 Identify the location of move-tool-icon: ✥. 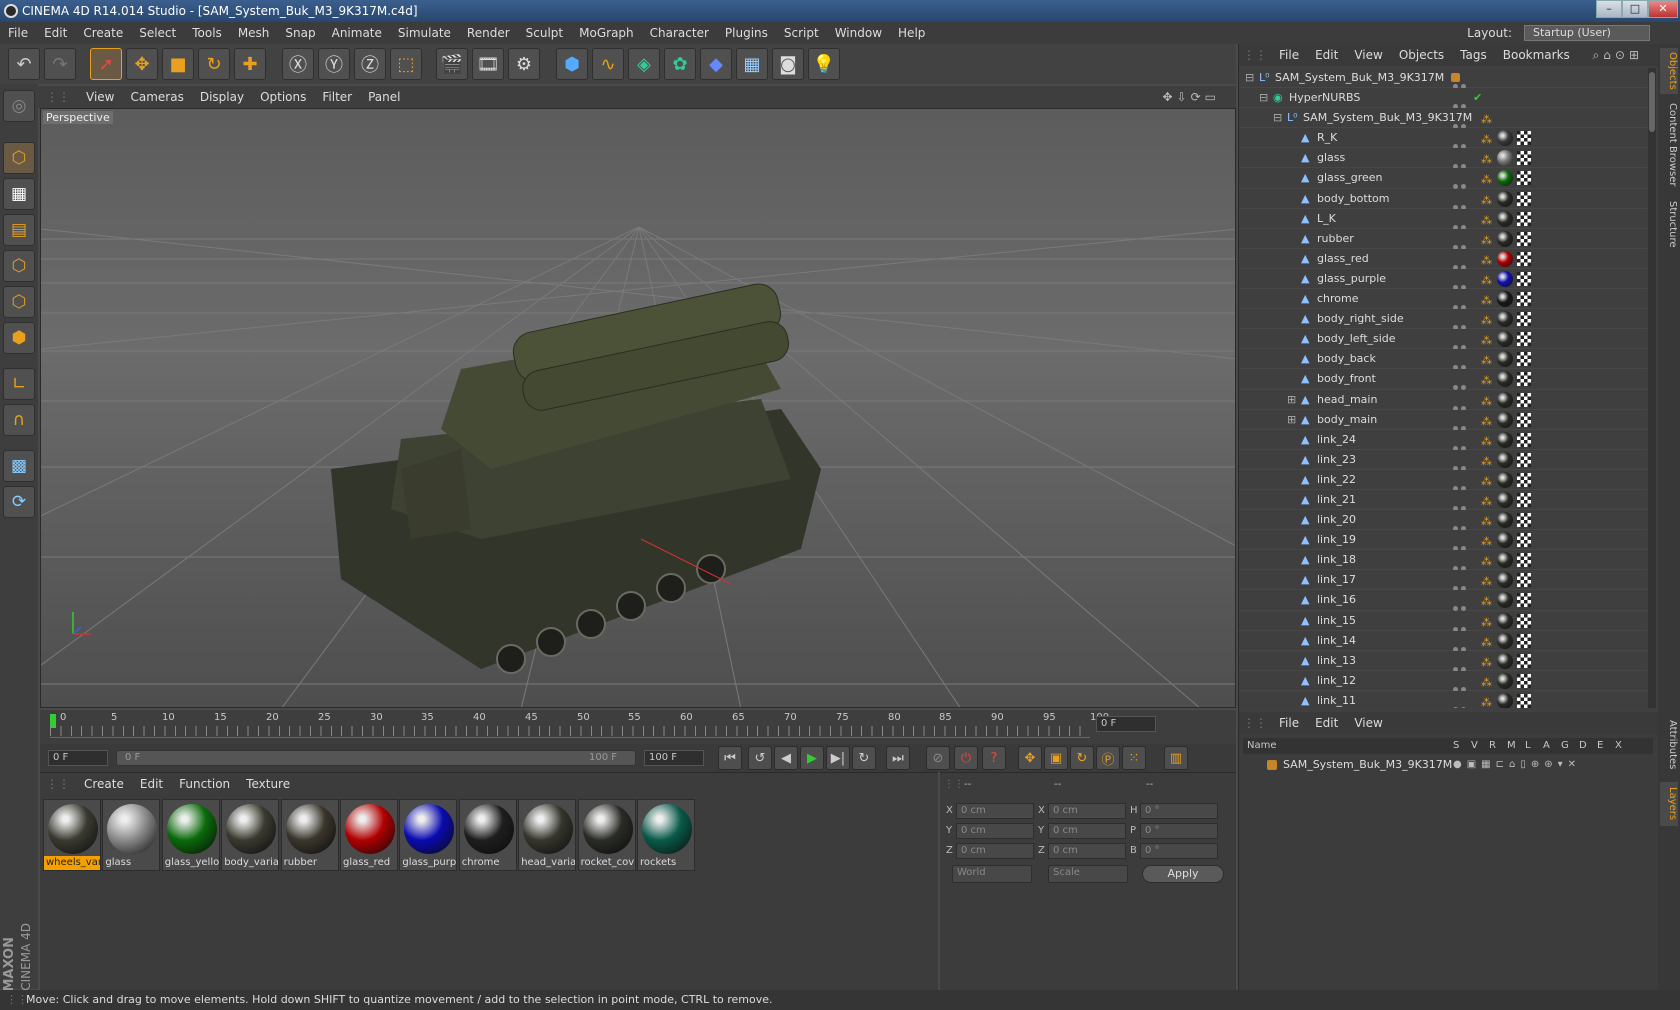
(142, 64).